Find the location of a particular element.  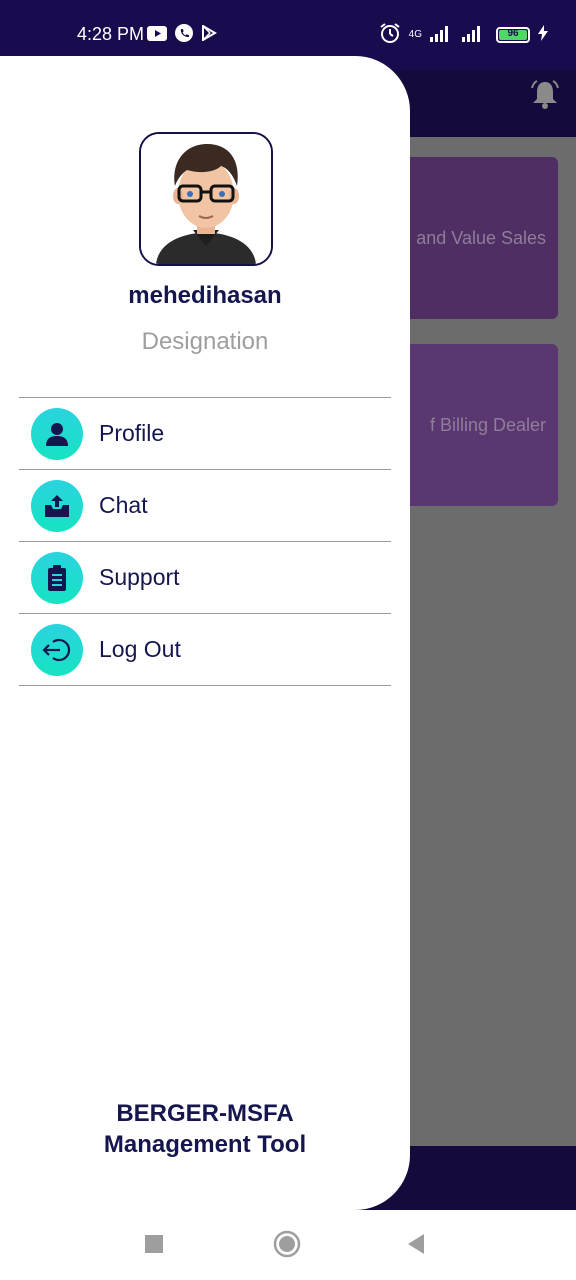

system-nav-bar is located at coordinates (288, 1245).